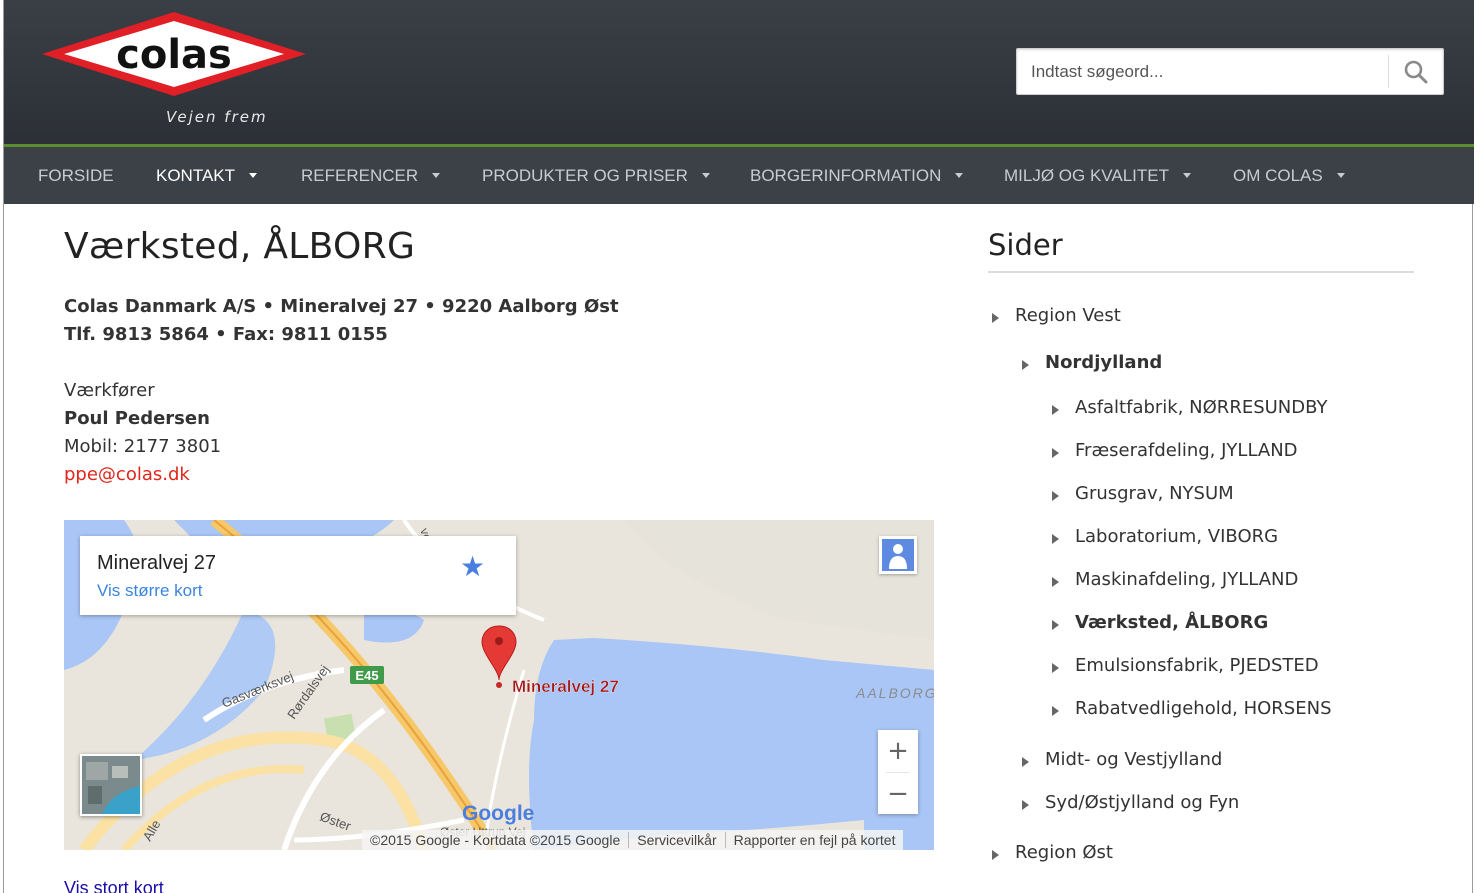 The height and width of the screenshot is (893, 1481). I want to click on nav-label: OM COLAS, so click(1278, 175).